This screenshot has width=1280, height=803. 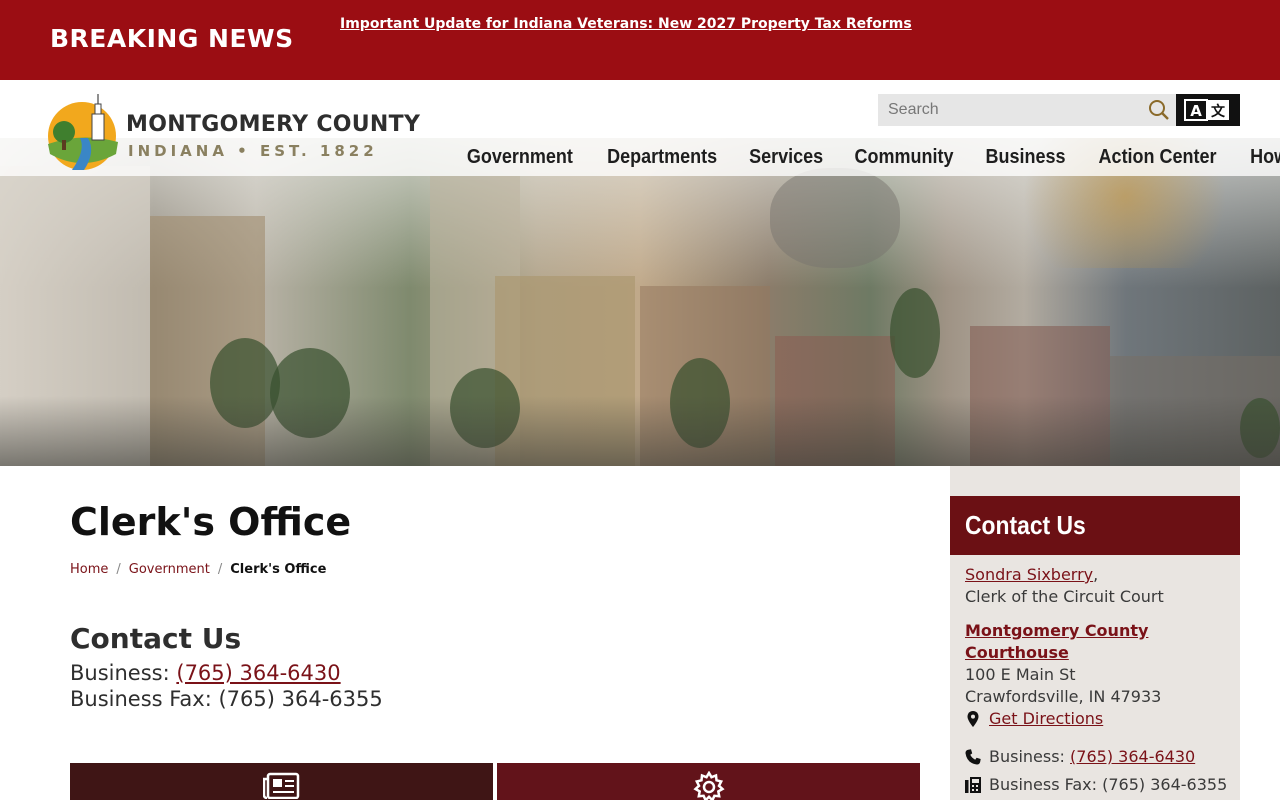 What do you see at coordinates (1063, 696) in the screenshot?
I see `sidebar-address-2: Crawfordsville, IN 47933` at bounding box center [1063, 696].